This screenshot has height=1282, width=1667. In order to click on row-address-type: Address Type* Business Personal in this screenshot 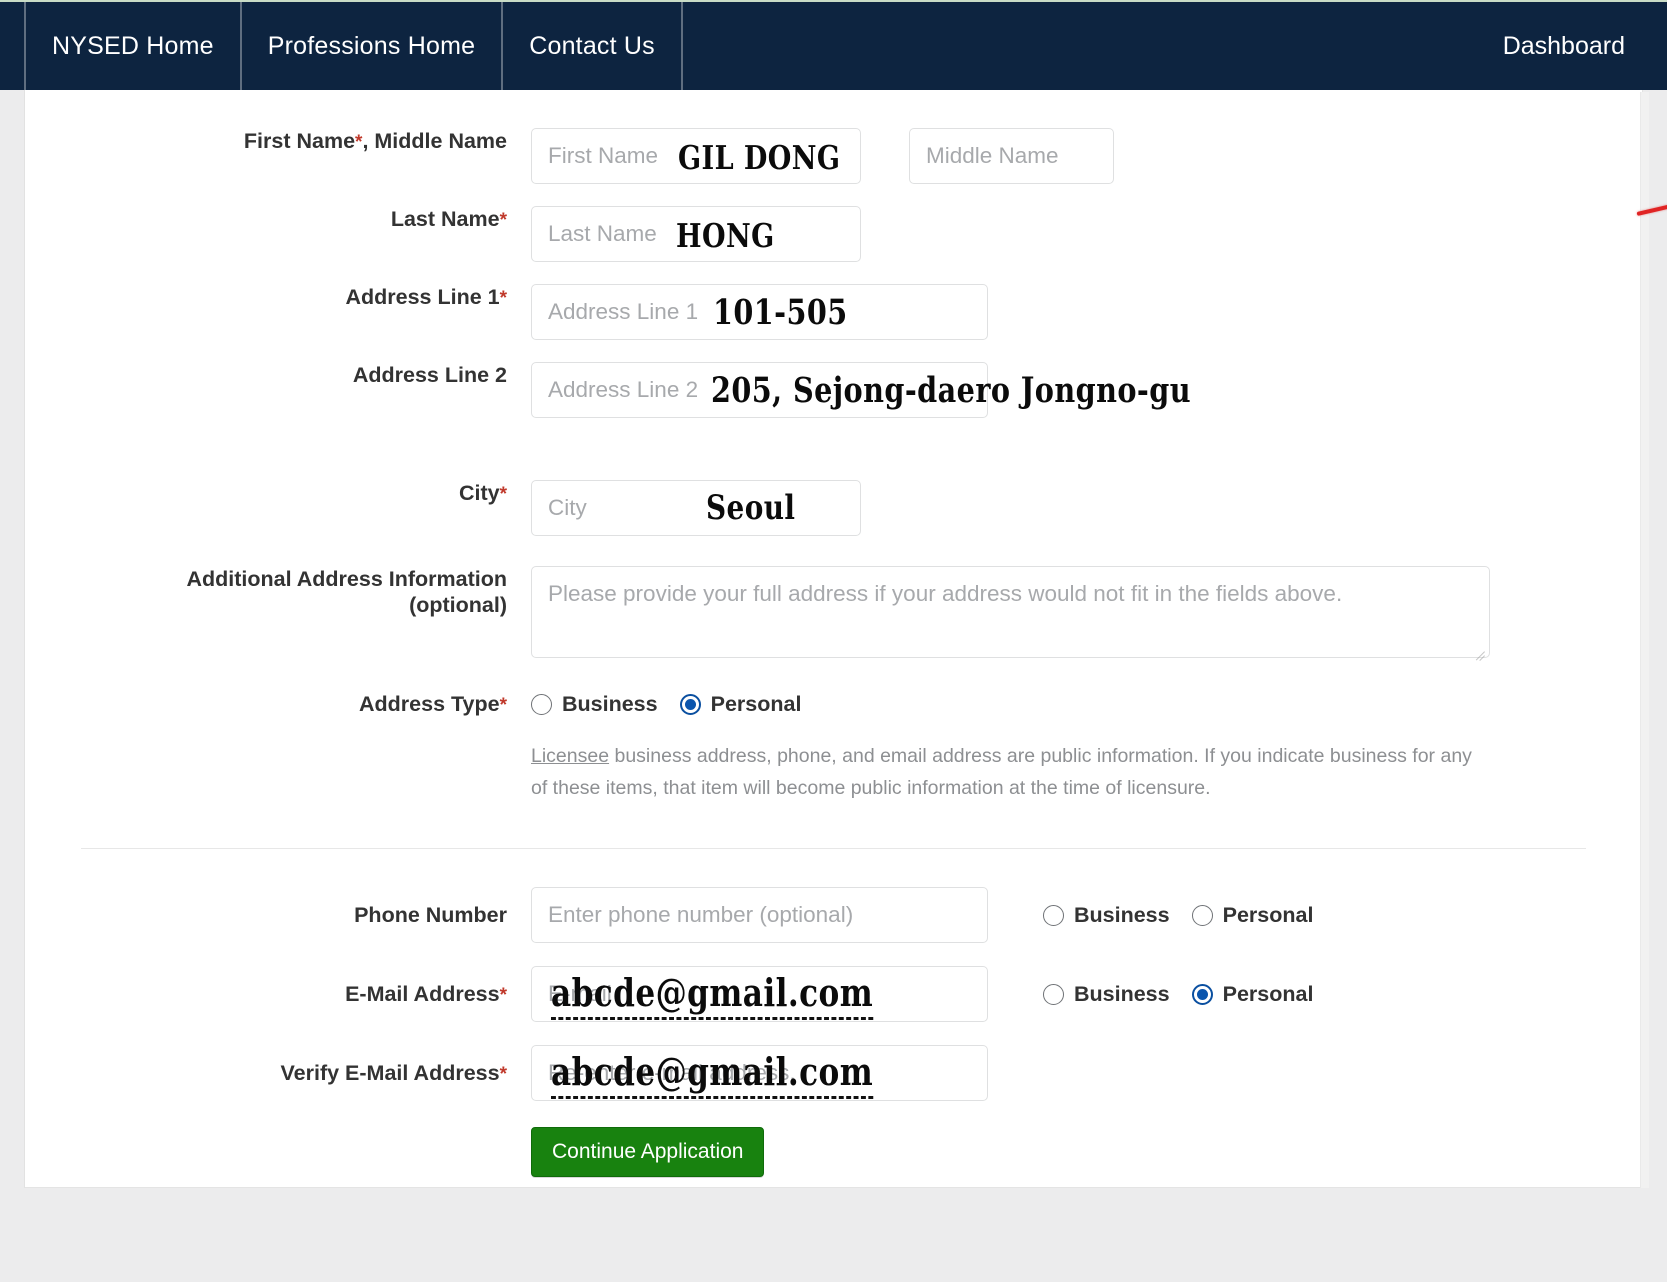, I will do `click(833, 704)`.